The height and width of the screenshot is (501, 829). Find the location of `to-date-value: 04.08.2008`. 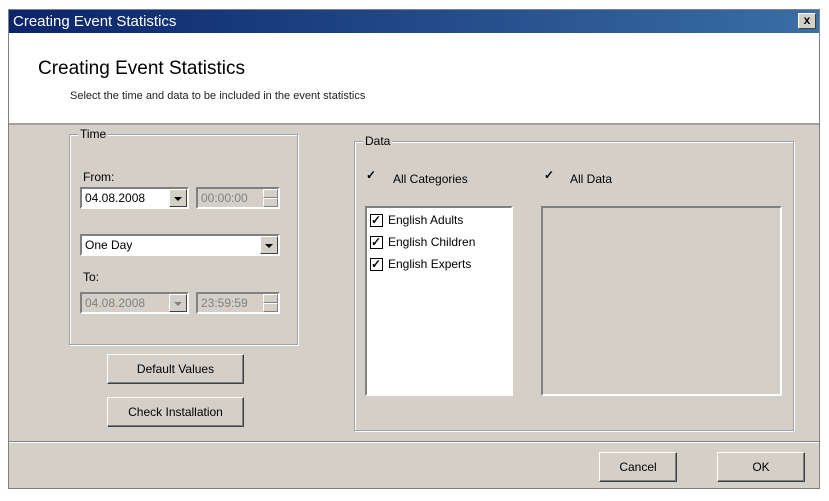

to-date-value: 04.08.2008 is located at coordinates (115, 303).